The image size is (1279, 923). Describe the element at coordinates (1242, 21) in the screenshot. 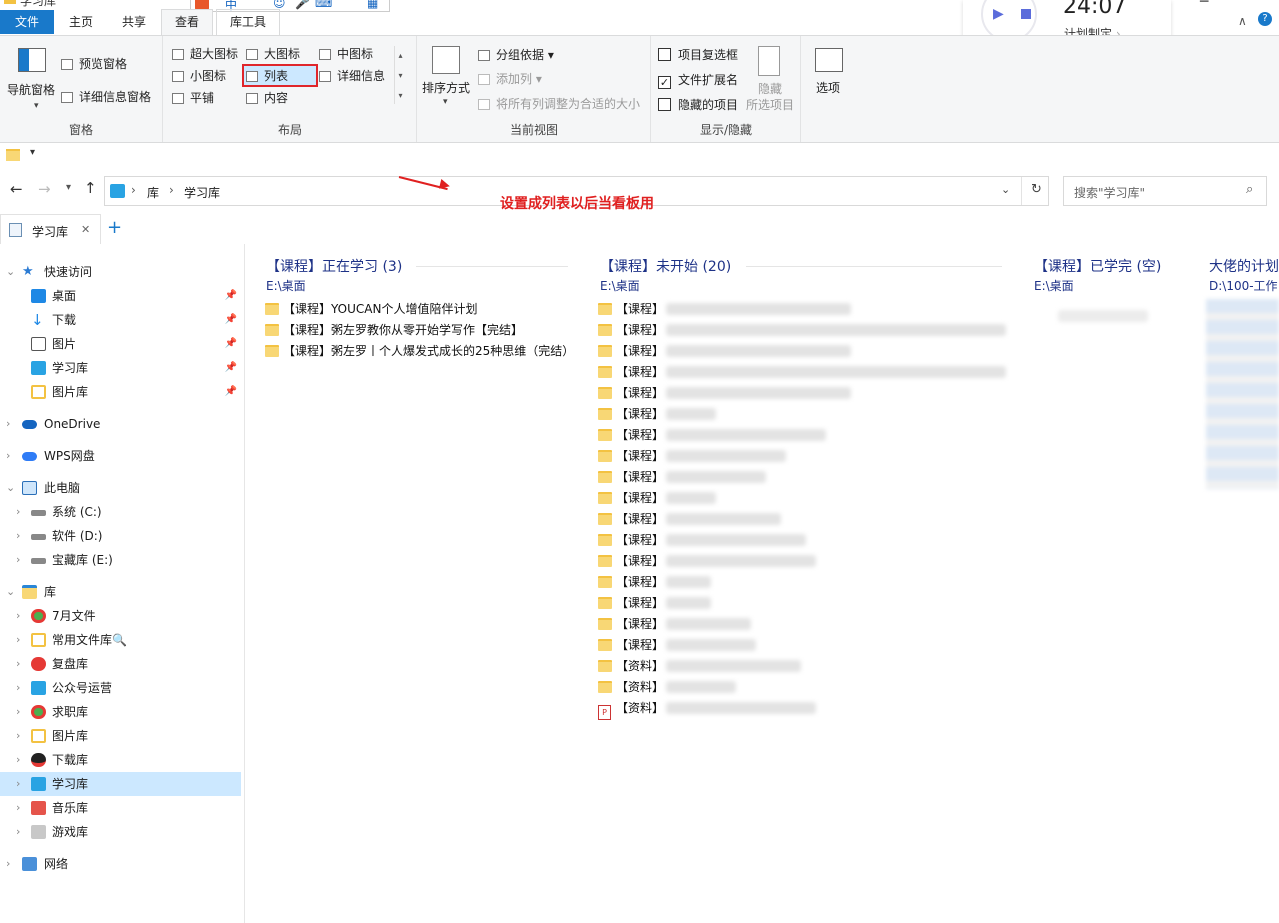

I see `collapse-ribbon-icon: ∧` at that location.